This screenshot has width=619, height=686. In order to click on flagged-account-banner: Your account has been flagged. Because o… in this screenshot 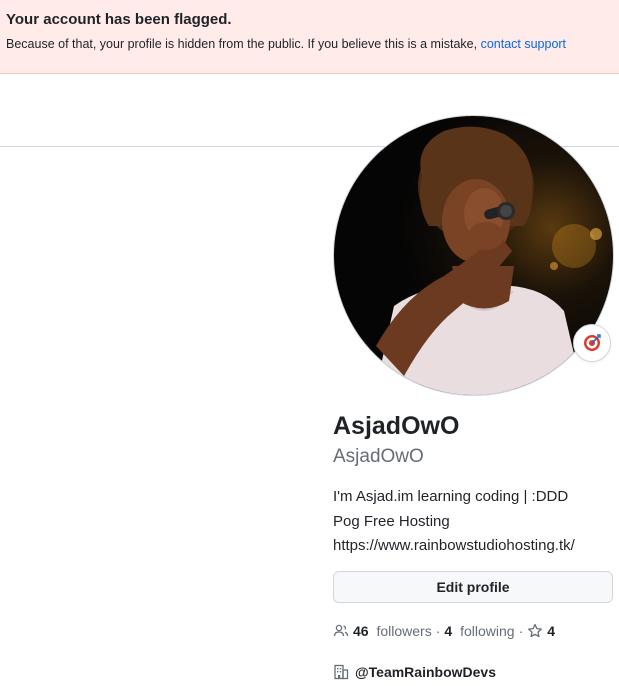, I will do `click(309, 37)`.